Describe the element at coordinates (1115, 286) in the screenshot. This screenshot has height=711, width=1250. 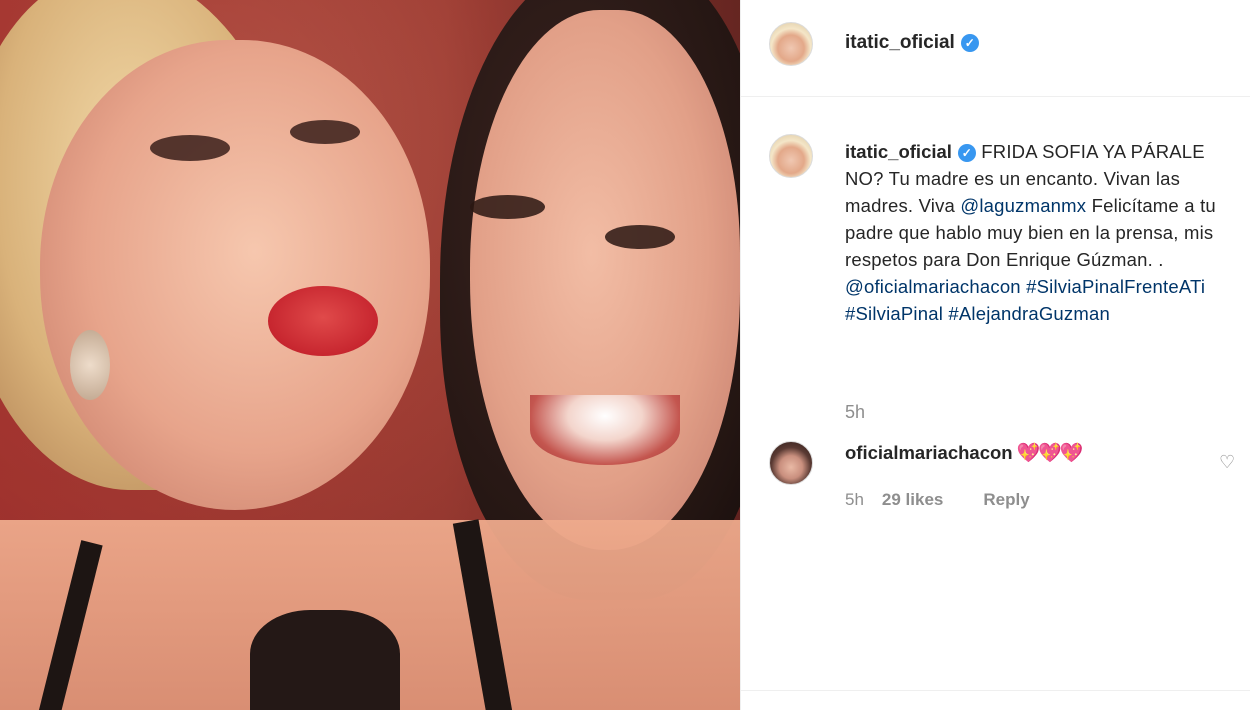
I see `hashtag-link: #SilviaPinalFrenteATi` at that location.